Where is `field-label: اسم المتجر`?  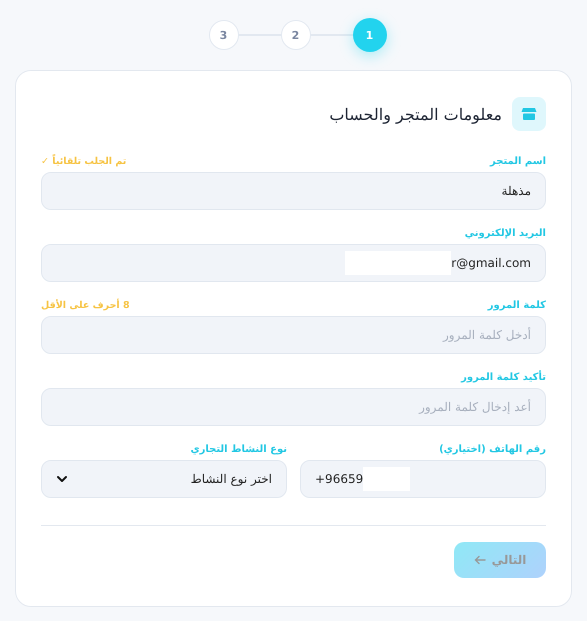
field-label: اسم المتجر is located at coordinates (518, 161).